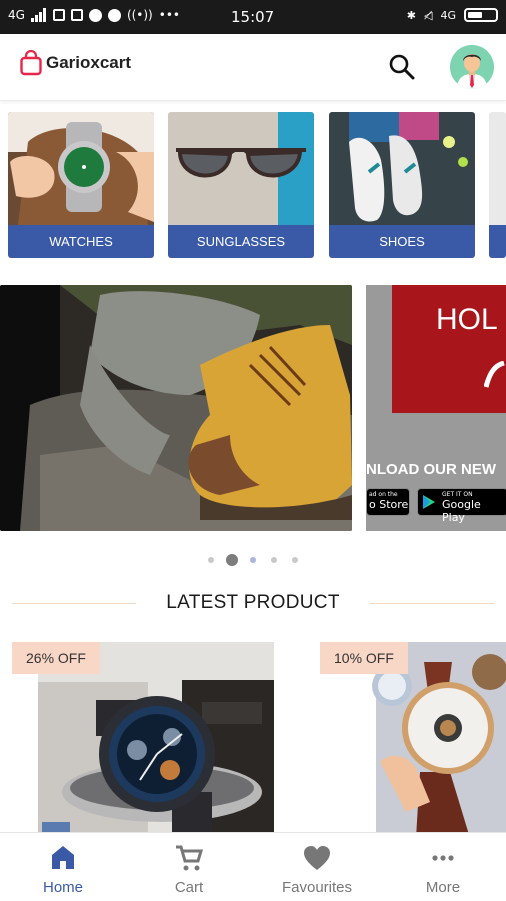 This screenshot has height=901, width=506. I want to click on status-left-icons: 4G ((•)) •••, so click(94, 15).